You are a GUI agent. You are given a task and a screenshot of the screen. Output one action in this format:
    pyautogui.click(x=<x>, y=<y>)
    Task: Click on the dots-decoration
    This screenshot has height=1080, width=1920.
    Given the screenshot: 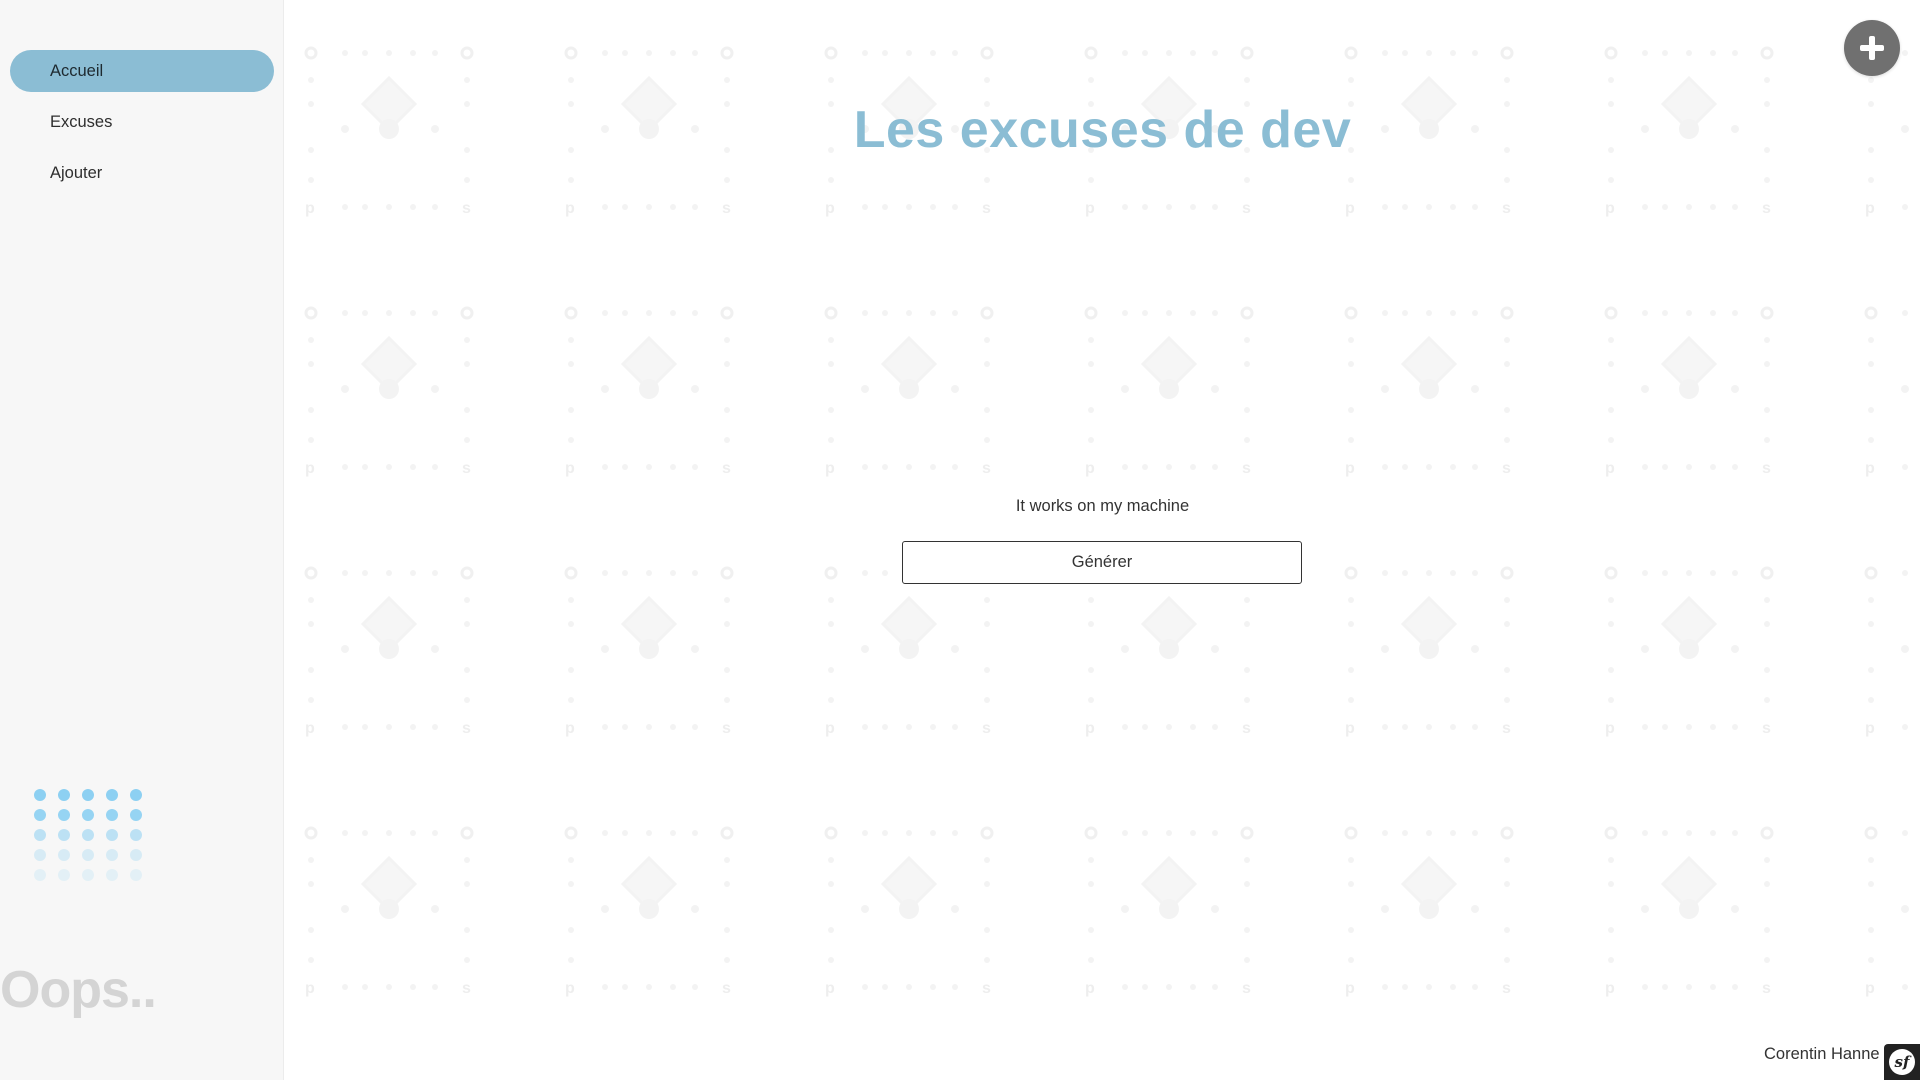 What is the action you would take?
    pyautogui.click(x=88, y=835)
    